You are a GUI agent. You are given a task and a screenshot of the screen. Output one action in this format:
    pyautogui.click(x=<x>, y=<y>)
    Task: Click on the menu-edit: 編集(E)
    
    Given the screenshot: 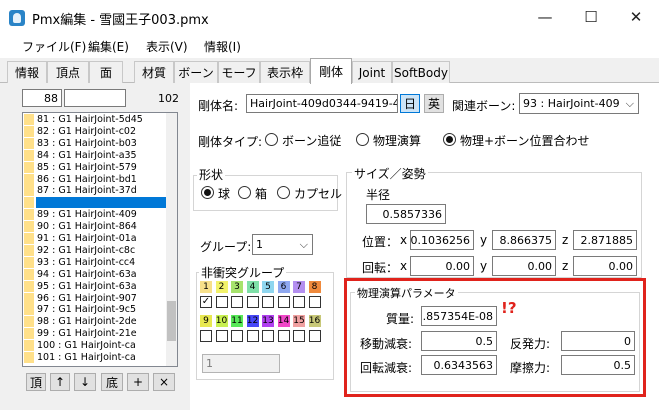 What is the action you would take?
    pyautogui.click(x=108, y=46)
    